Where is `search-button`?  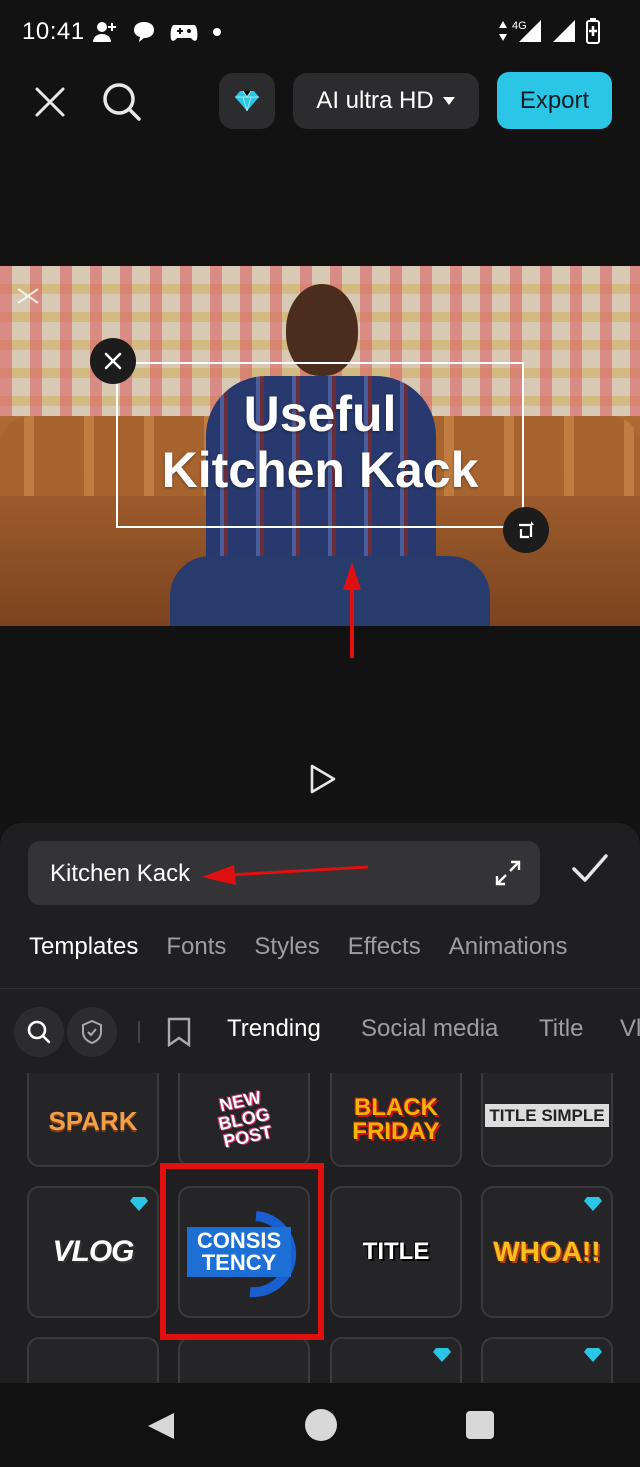
search-button is located at coordinates (122, 102).